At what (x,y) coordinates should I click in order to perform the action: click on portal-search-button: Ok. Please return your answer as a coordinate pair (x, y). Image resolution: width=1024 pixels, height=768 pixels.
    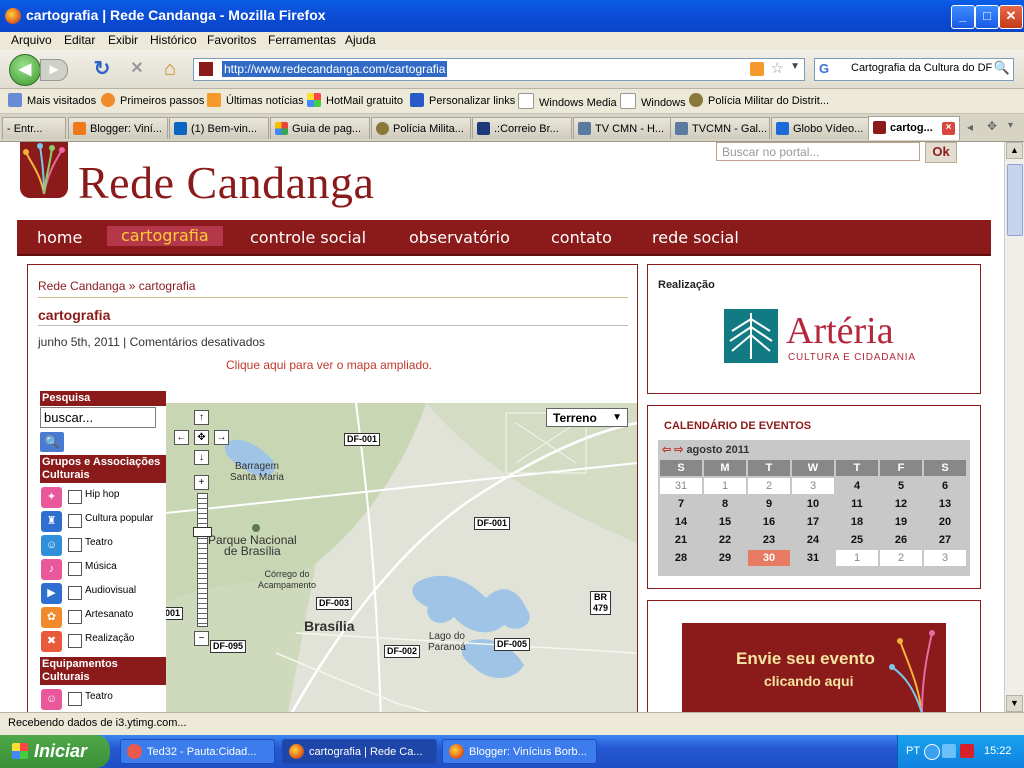
    Looking at the image, I should click on (941, 152).